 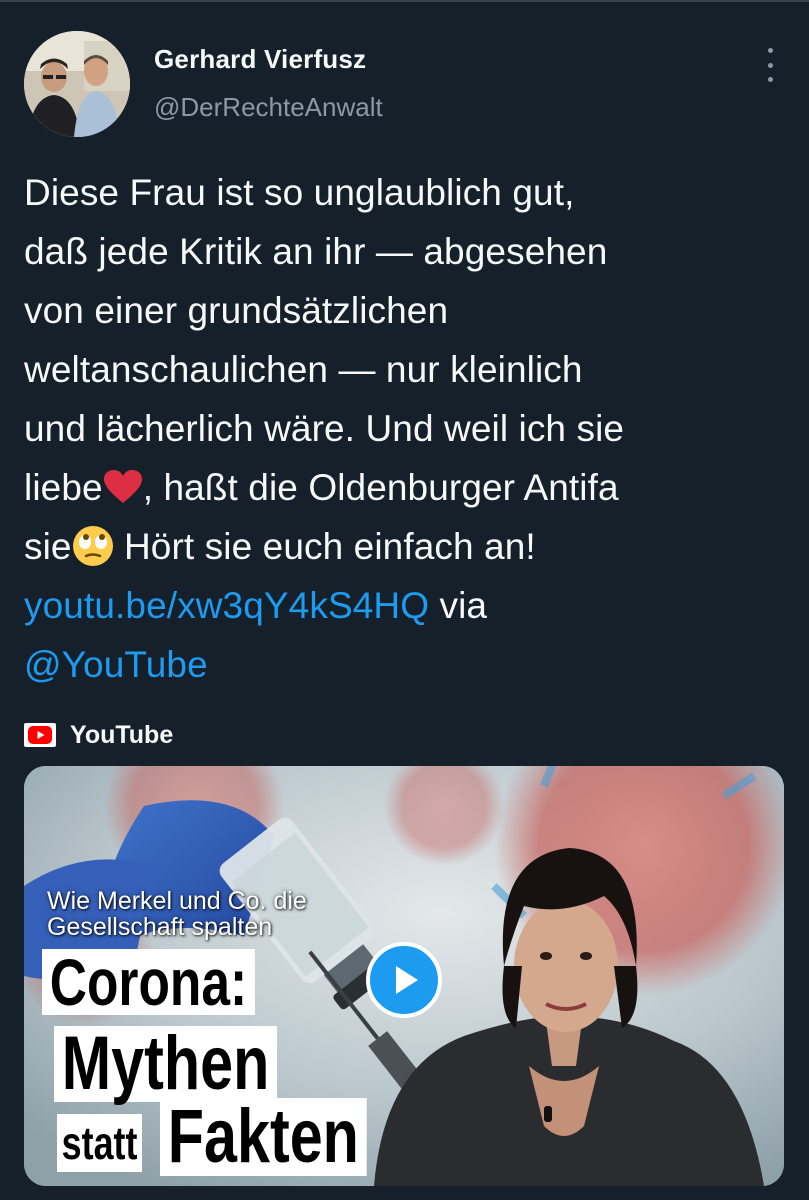 I want to click on author-handle: @DerRechteAnwalt, so click(x=268, y=107).